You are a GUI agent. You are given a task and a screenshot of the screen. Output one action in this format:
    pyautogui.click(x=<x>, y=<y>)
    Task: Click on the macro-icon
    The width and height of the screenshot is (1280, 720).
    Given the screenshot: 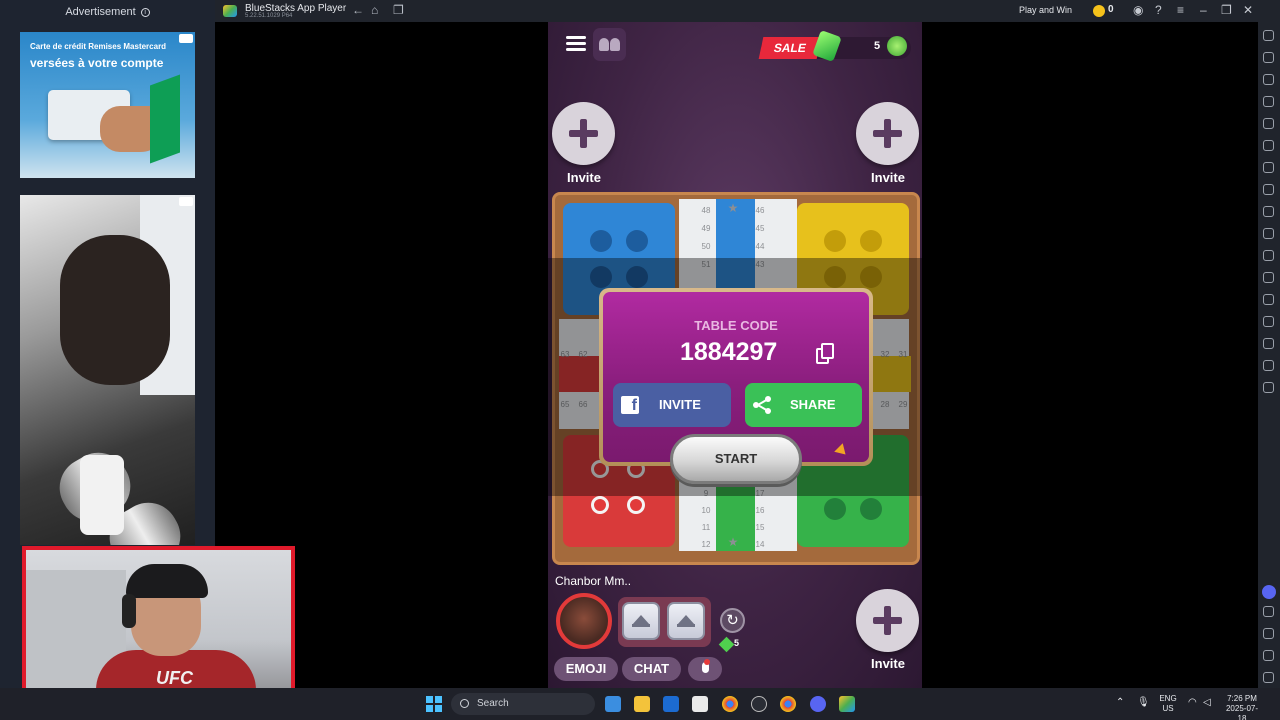 What is the action you would take?
    pyautogui.click(x=1268, y=167)
    